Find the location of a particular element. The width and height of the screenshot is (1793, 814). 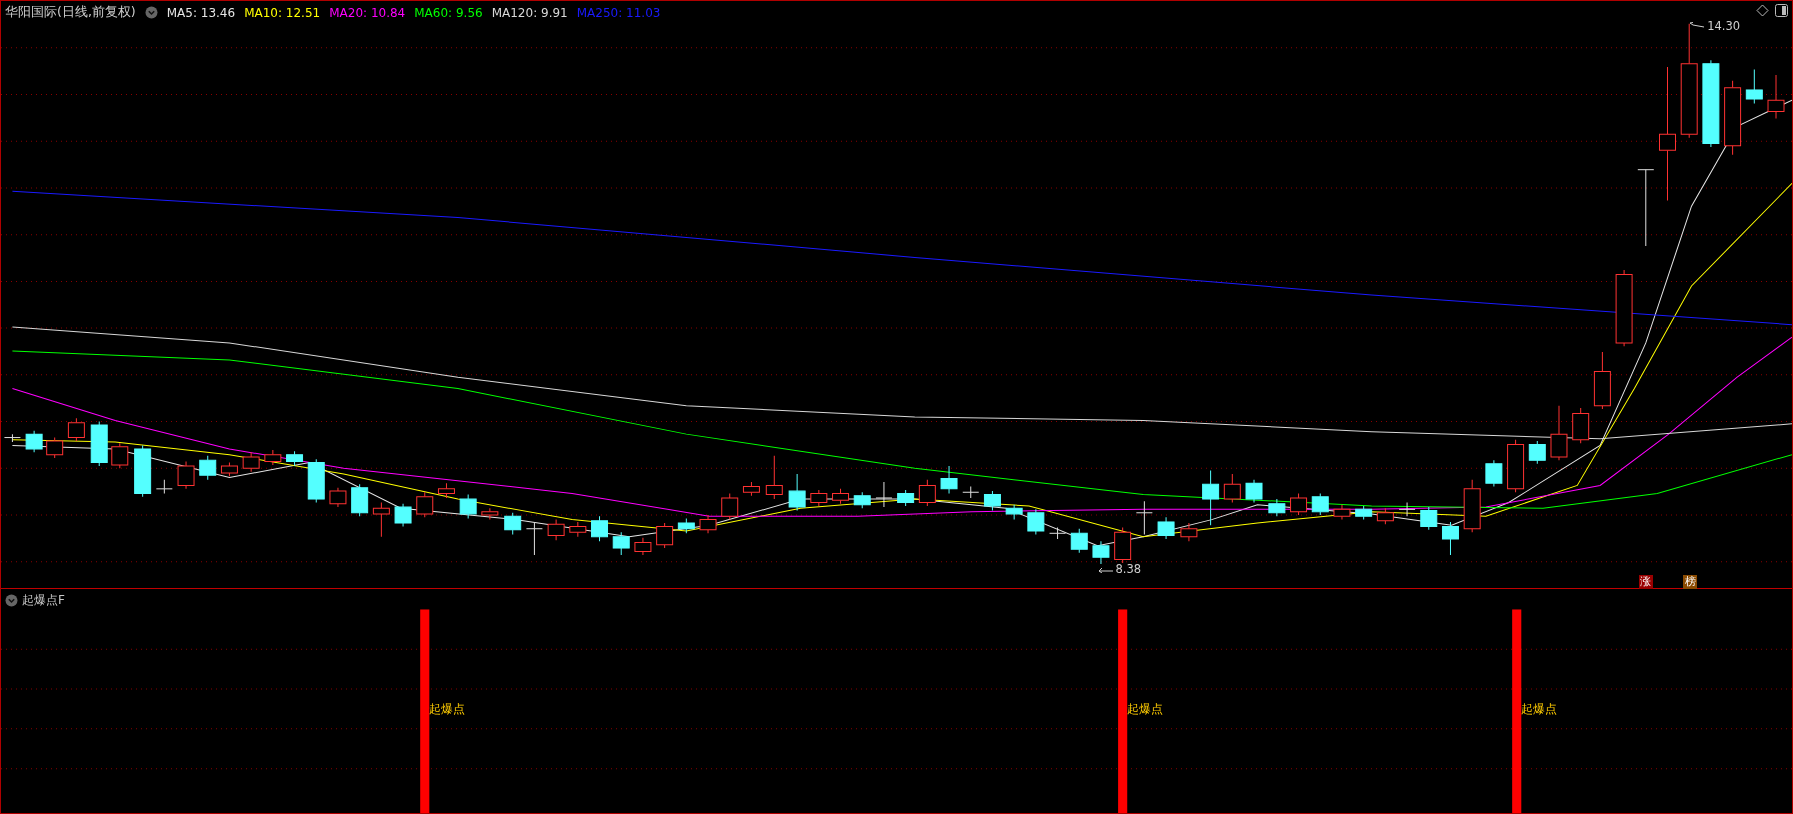

panel-toggle-icon is located at coordinates (1781, 10).